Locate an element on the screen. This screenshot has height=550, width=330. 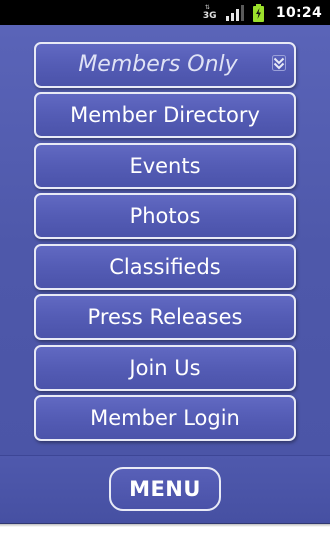
events-button: Events is located at coordinates (165, 166).